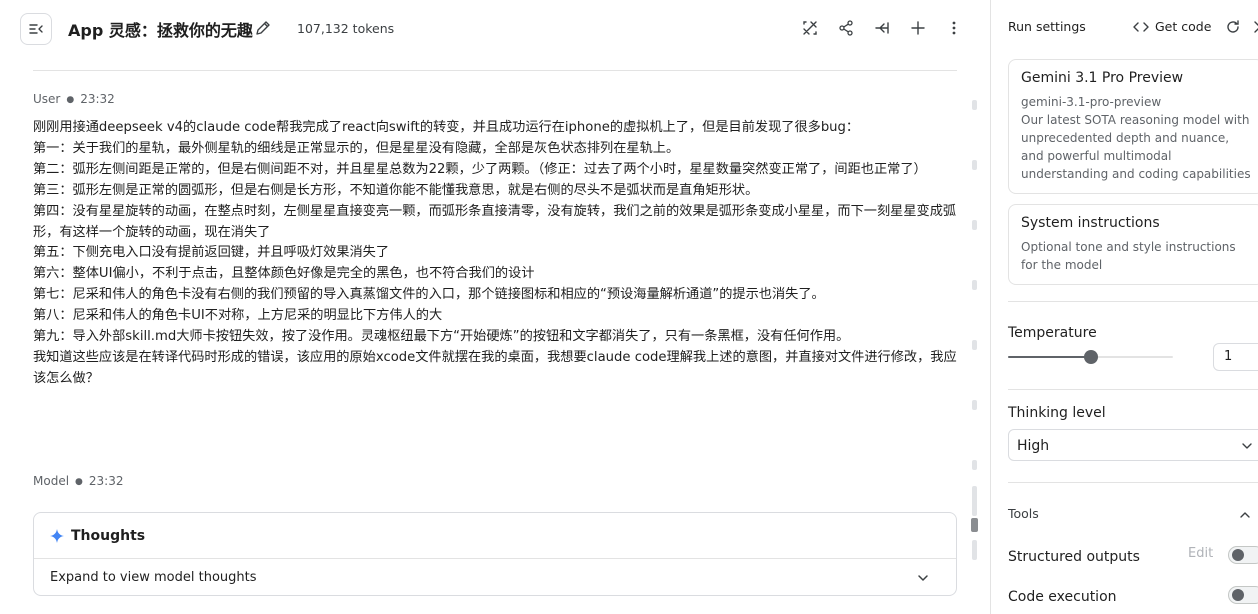 The image size is (1258, 614). I want to click on message-line: 第八：尼采和伟人的角色卡UI不对称，上方尼采的明显比下方伟人的大, so click(238, 316).